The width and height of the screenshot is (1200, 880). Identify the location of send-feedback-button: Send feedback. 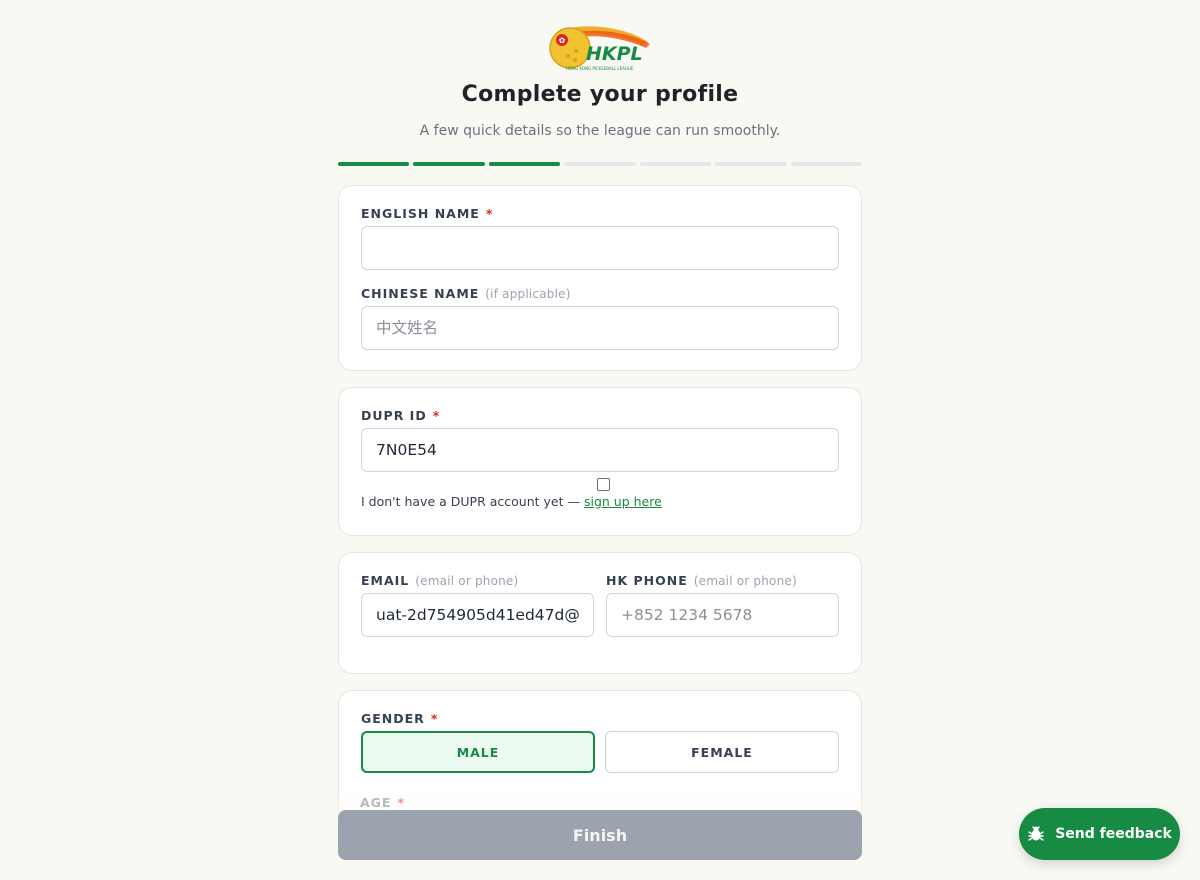
(1099, 834).